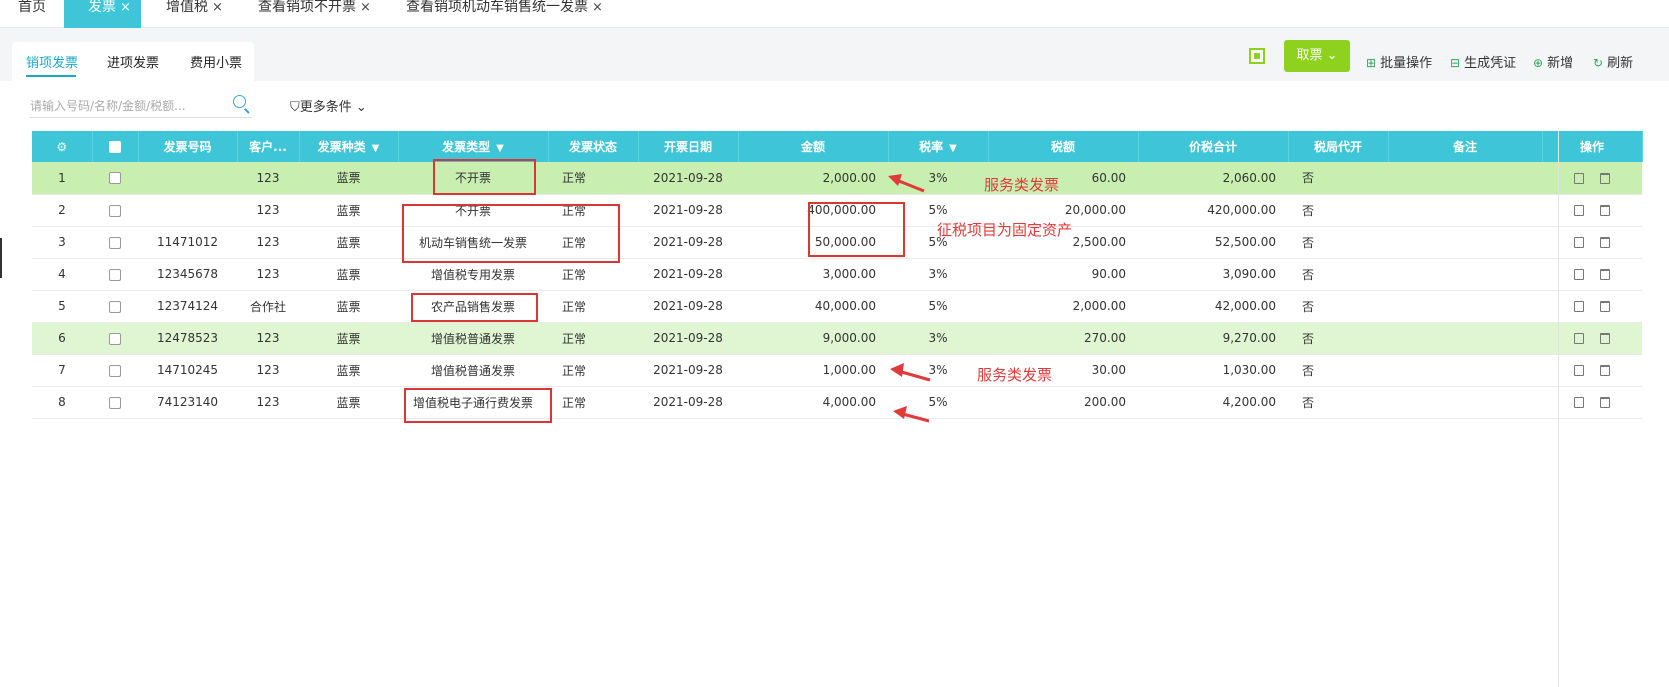 The image size is (1669, 687). I want to click on batch-operation-button: ⊞ 批量操作, so click(1399, 61).